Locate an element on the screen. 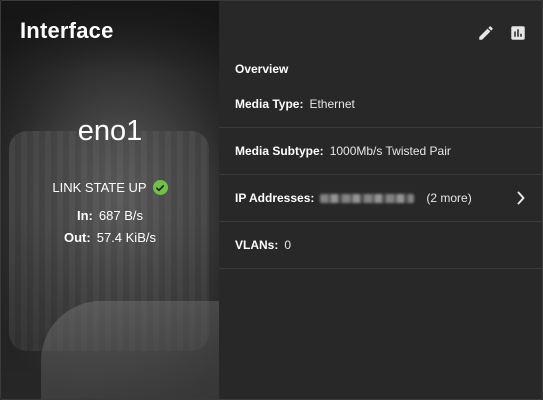  chevron-right-icon is located at coordinates (521, 198).